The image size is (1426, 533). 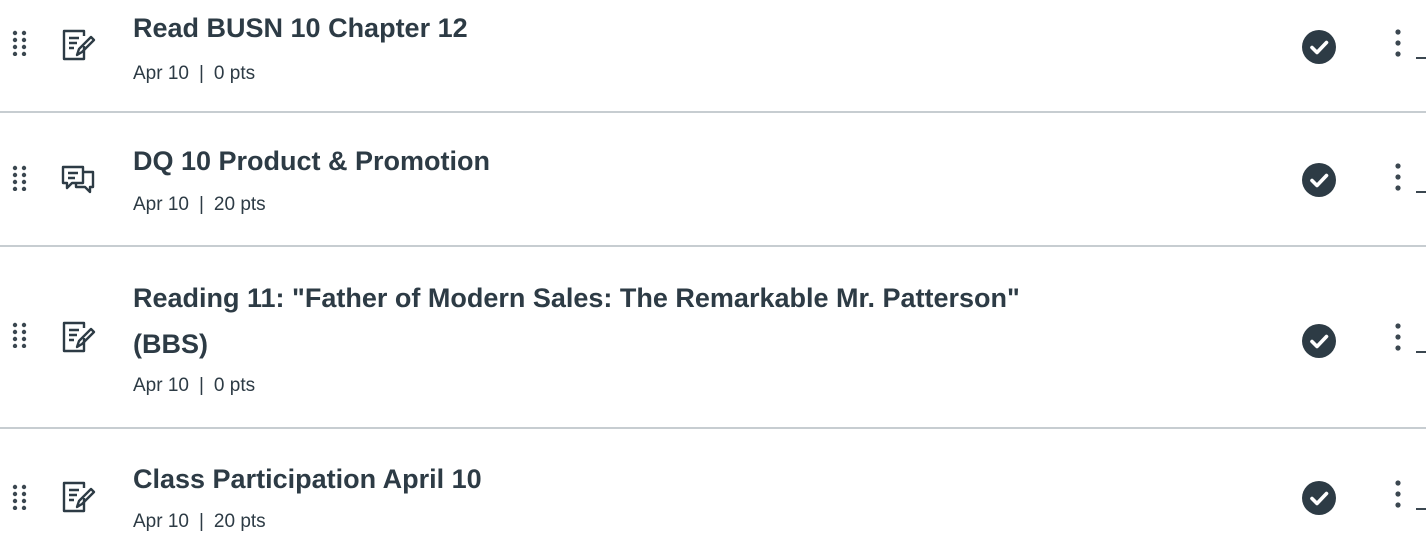 I want to click on discussion-icon, so click(x=78, y=180).